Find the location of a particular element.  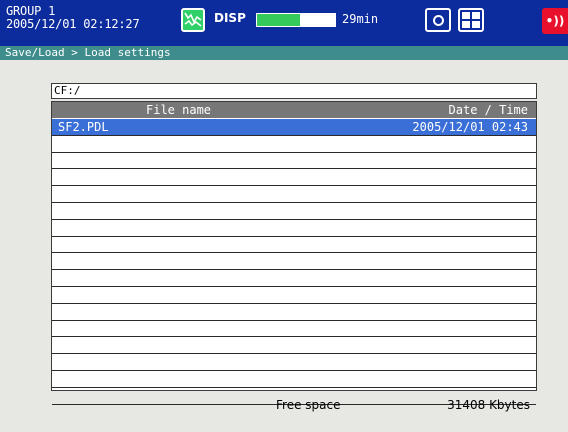

file-date: 2005/12/01 02:43 is located at coordinates (470, 127).